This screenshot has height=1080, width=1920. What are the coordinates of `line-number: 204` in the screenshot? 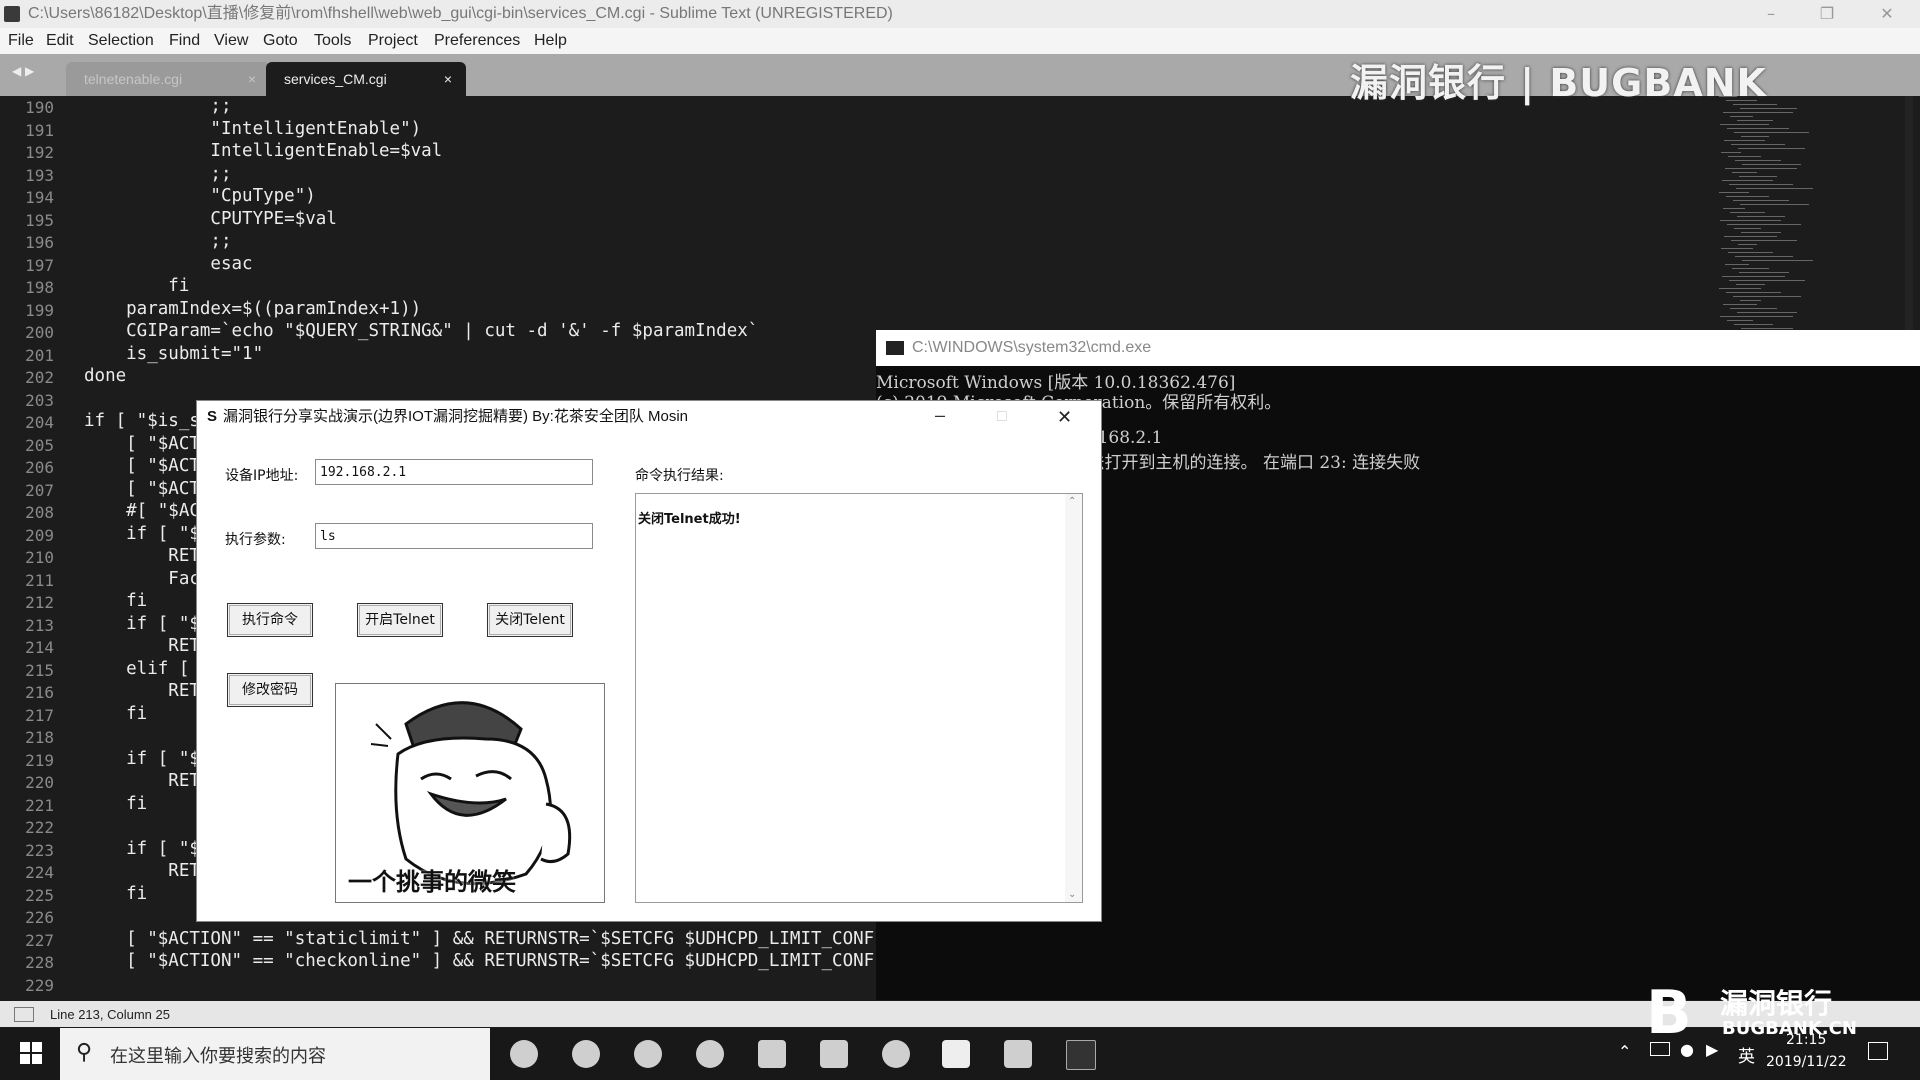 It's located at (39, 422).